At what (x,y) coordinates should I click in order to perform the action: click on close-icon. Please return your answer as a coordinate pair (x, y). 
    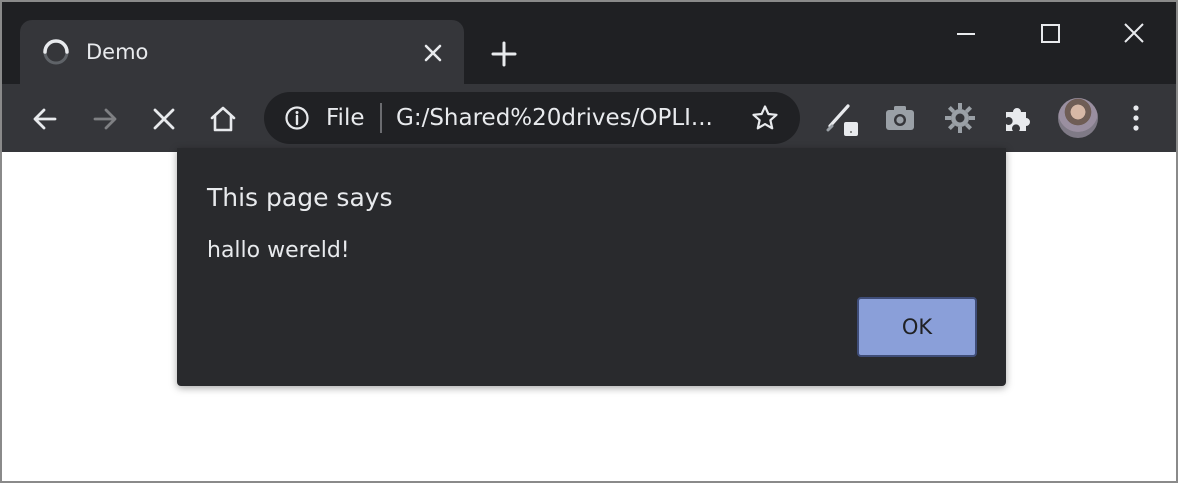
    Looking at the image, I should click on (433, 53).